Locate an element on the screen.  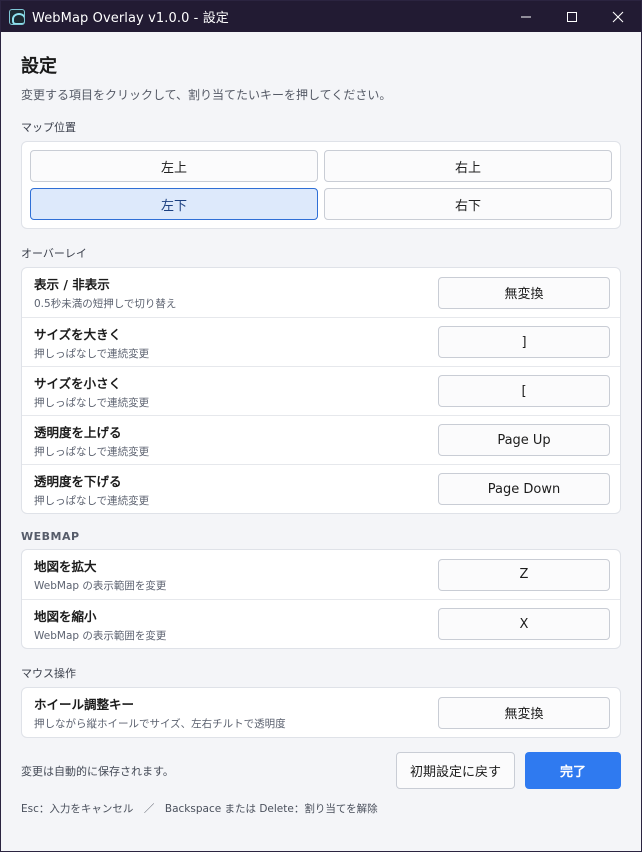
position-top-left-button: 左上 is located at coordinates (174, 166).